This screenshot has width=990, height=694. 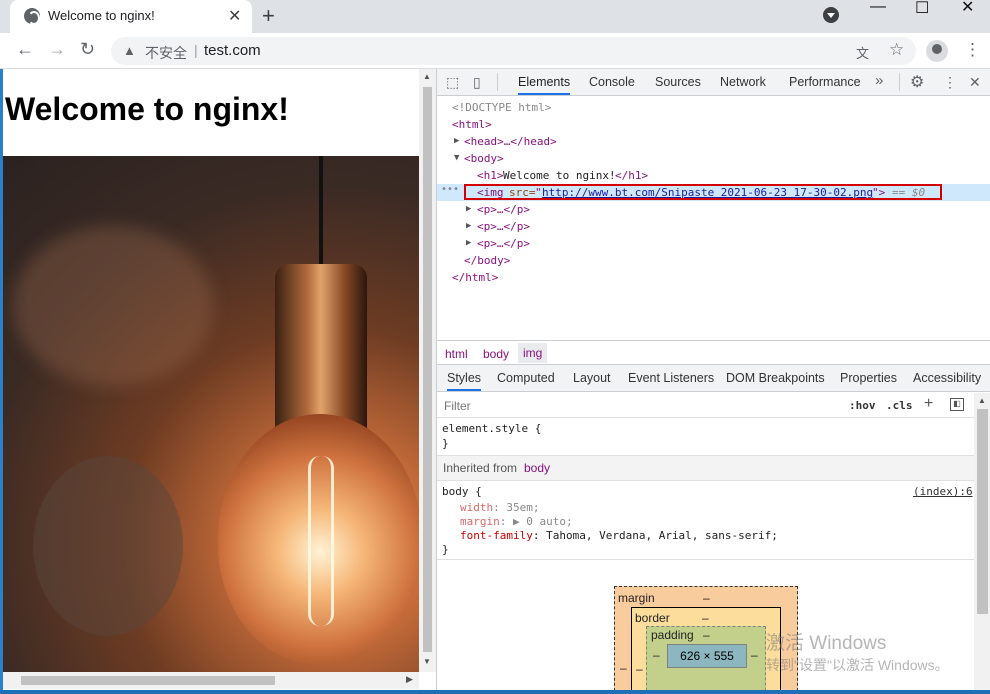 What do you see at coordinates (928, 404) in the screenshot?
I see `new-rule-icon: +` at bounding box center [928, 404].